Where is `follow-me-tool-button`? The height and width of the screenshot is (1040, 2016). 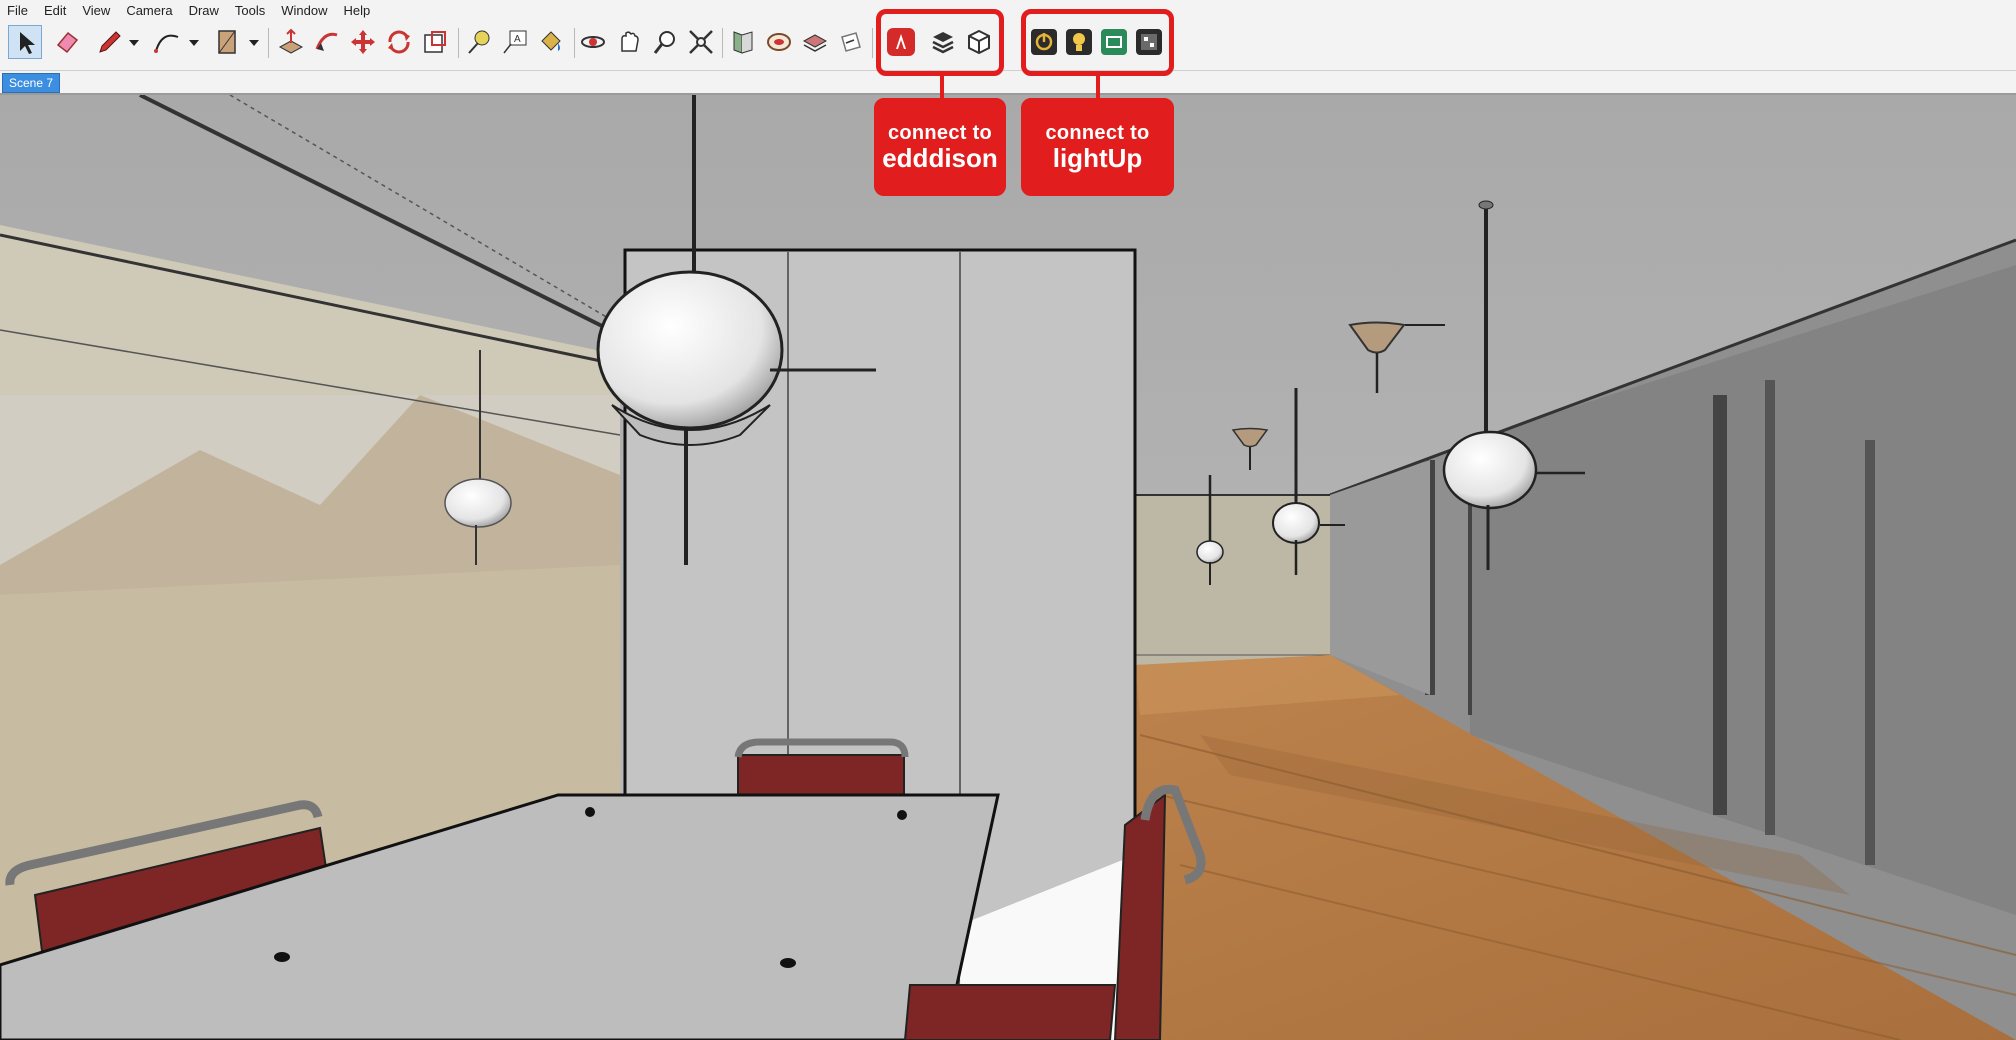
follow-me-tool-button is located at coordinates (327, 42).